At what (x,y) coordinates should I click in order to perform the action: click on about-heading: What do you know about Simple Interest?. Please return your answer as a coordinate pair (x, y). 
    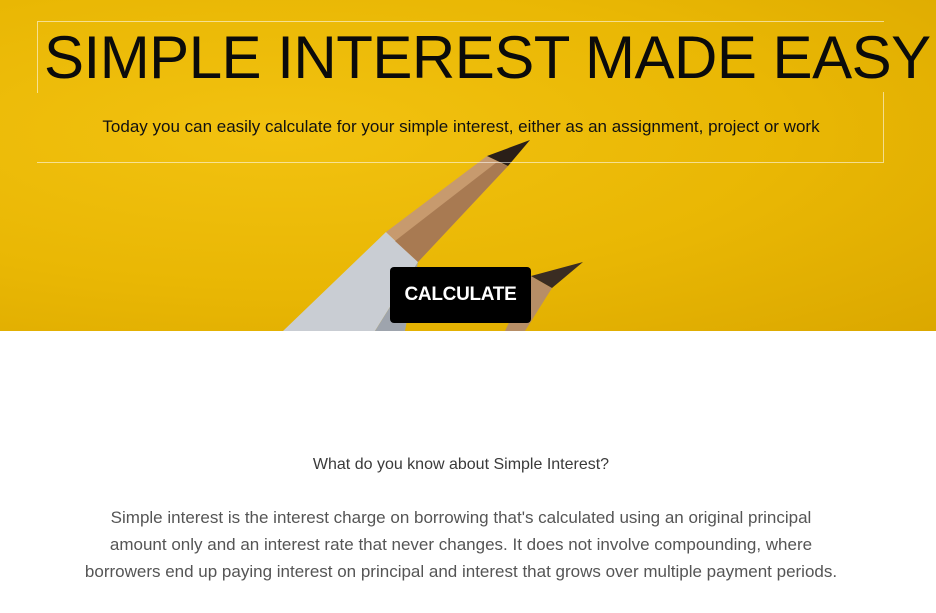
    Looking at the image, I should click on (461, 464).